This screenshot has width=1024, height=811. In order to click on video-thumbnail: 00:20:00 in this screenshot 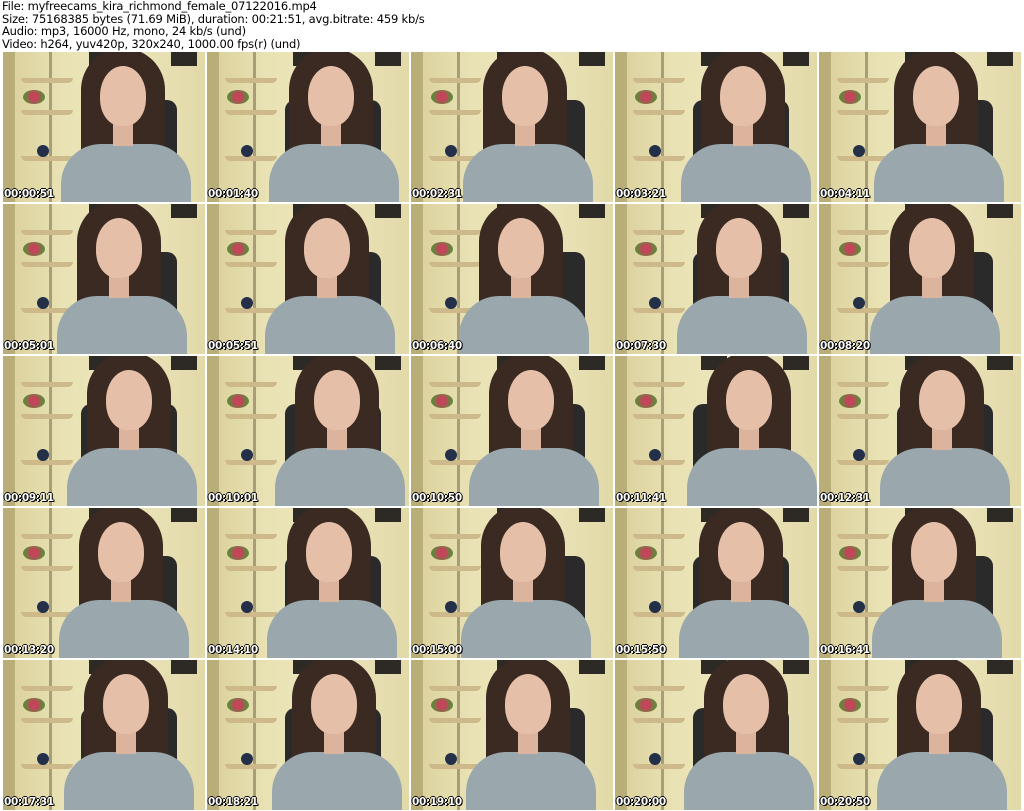, I will do `click(716, 735)`.